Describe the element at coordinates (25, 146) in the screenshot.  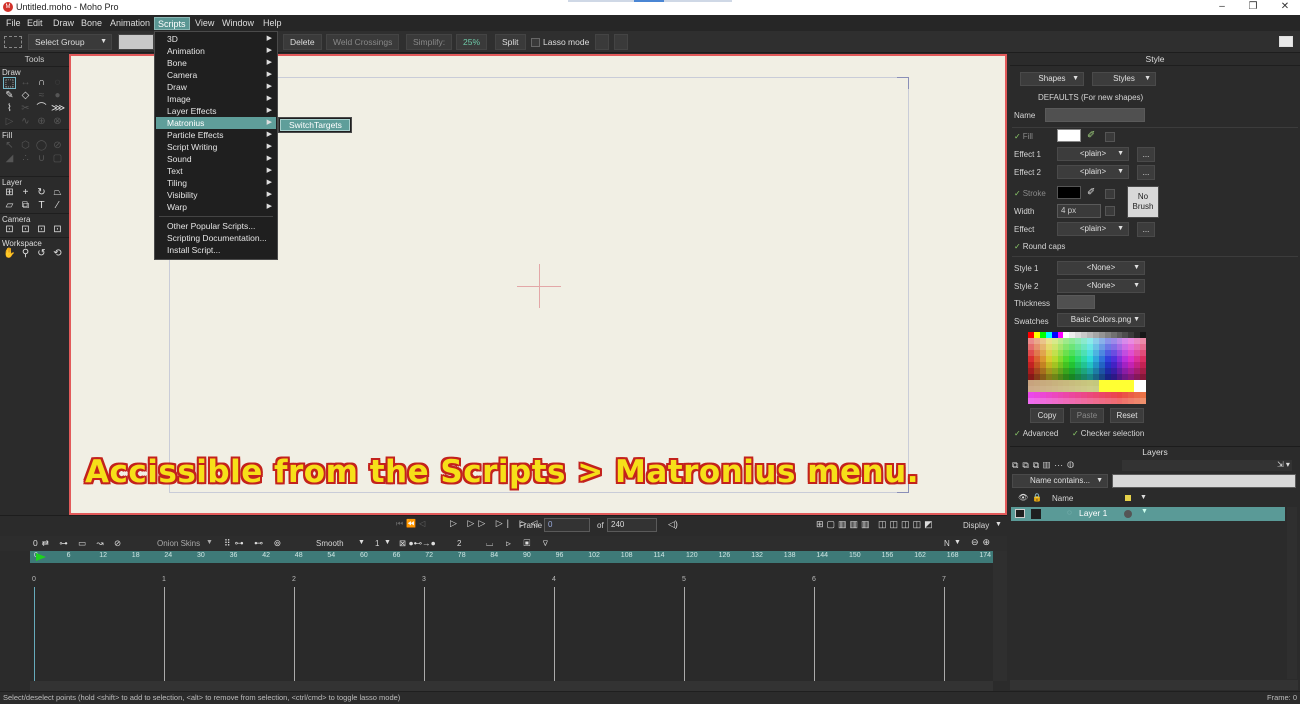
I see `create-shape-tool-icon: ⬡` at that location.